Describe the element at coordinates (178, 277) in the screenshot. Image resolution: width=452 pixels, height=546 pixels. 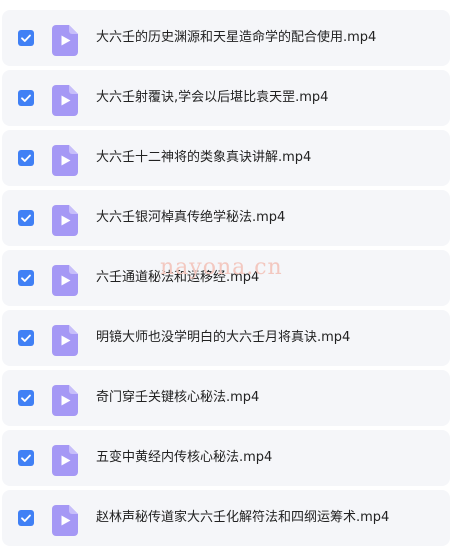
I see `file-name: 六壬通道秘法和运移经.mp4` at that location.